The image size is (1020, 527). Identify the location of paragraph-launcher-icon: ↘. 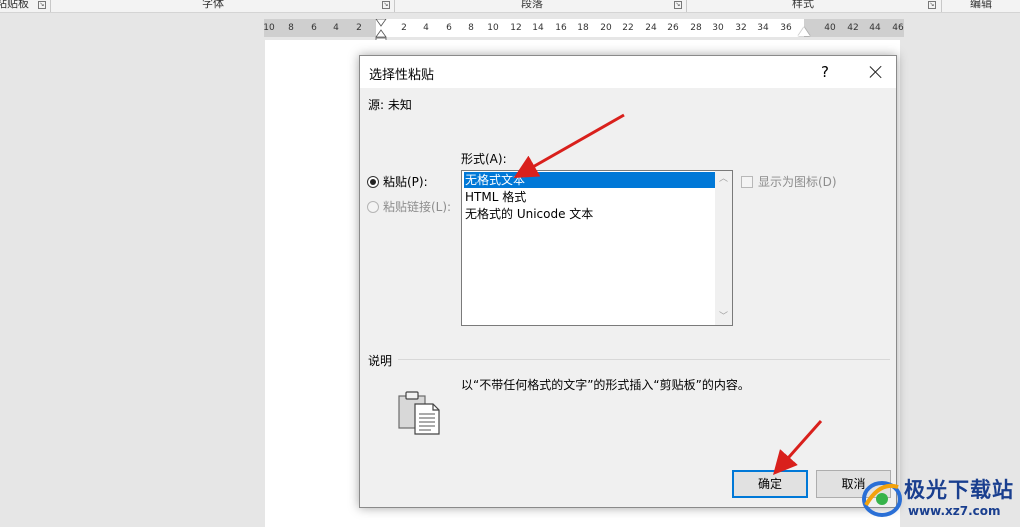
(678, 5).